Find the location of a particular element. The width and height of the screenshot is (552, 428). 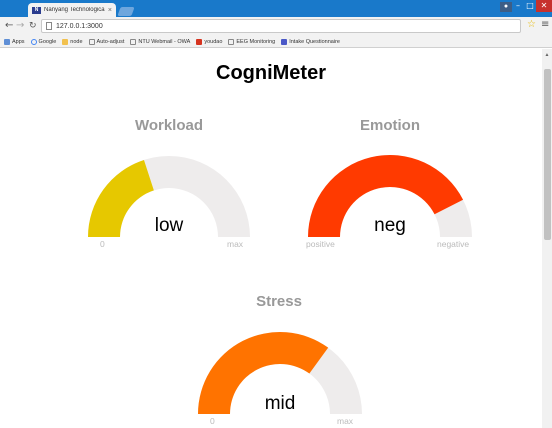

vertical-scrollbar: ▲ is located at coordinates (547, 238).